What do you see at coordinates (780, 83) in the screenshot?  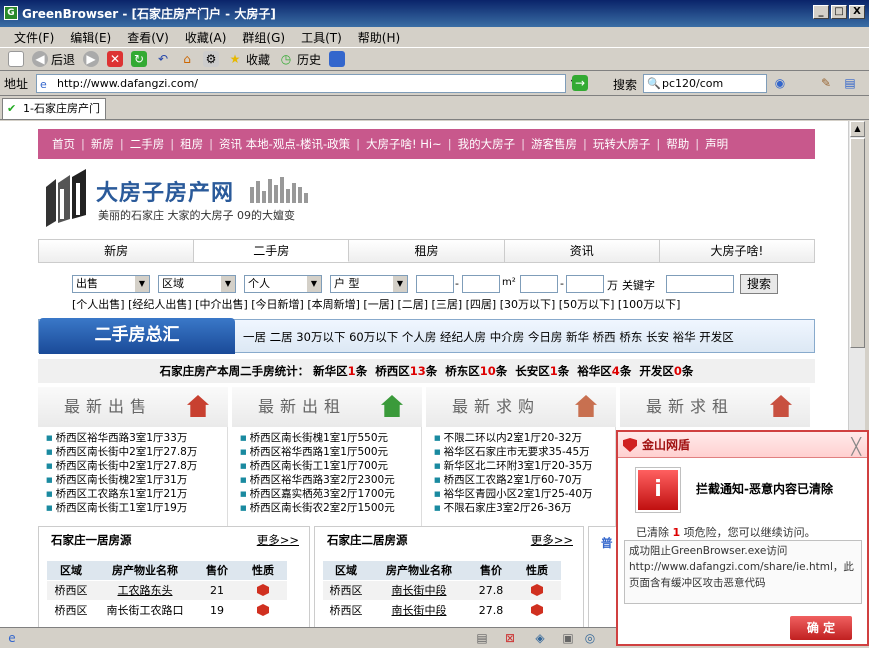 I see `globe-icon: ◉` at bounding box center [780, 83].